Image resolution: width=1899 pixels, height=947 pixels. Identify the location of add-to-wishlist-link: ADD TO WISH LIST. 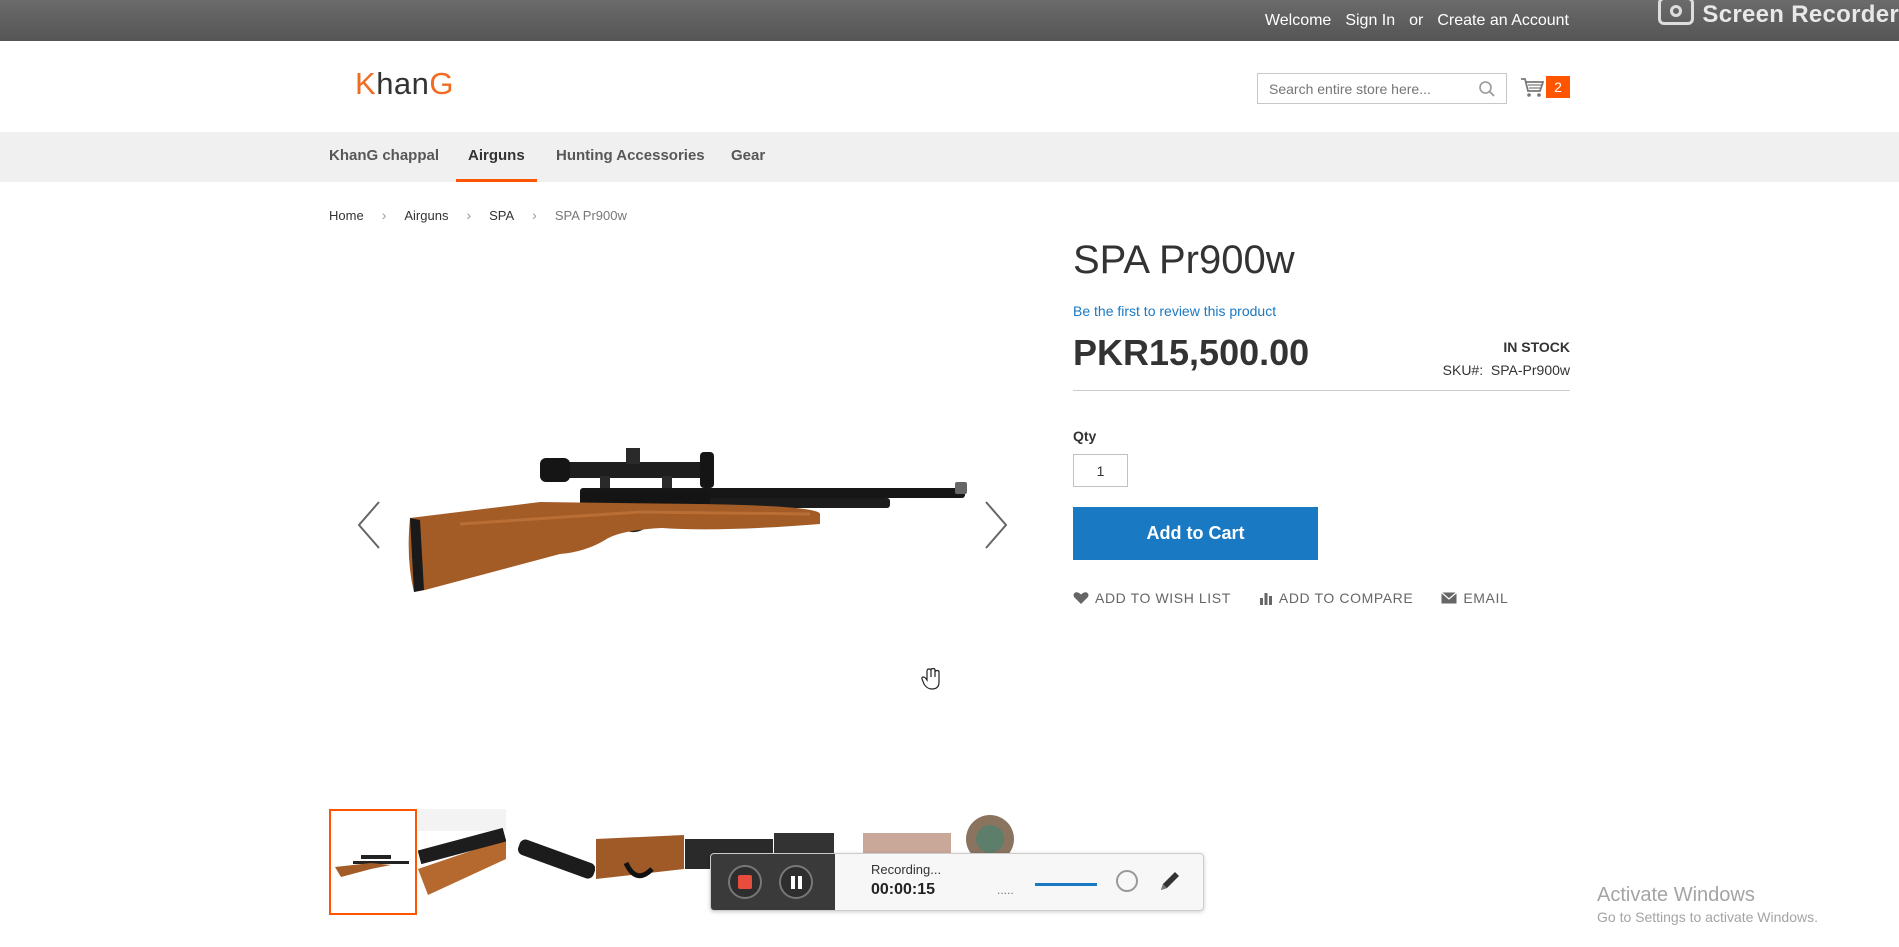
(1152, 598).